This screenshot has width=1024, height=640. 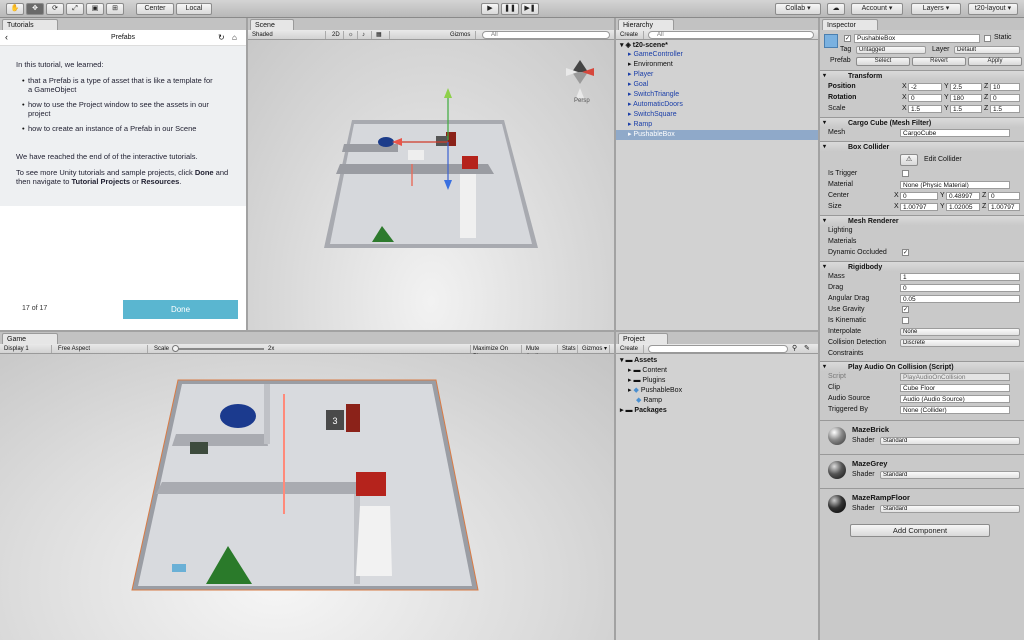 What do you see at coordinates (919, 207) in the screenshot?
I see `size-x-field: 1.00797` at bounding box center [919, 207].